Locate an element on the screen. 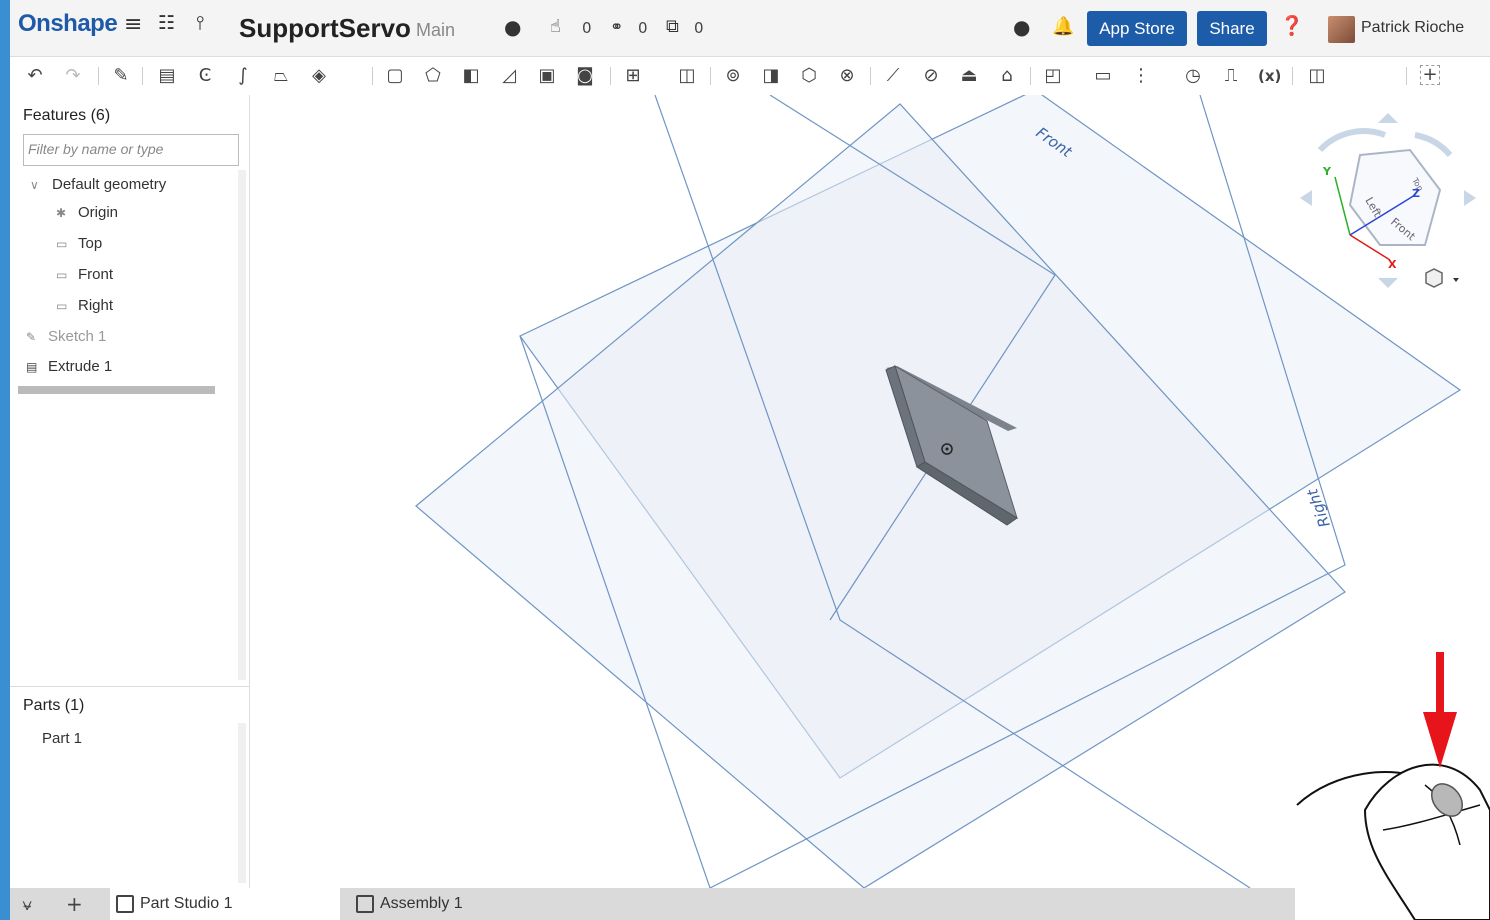 This screenshot has width=1490, height=920. tree-item-sketch: ✎ Sketch 1 is located at coordinates (66, 336).